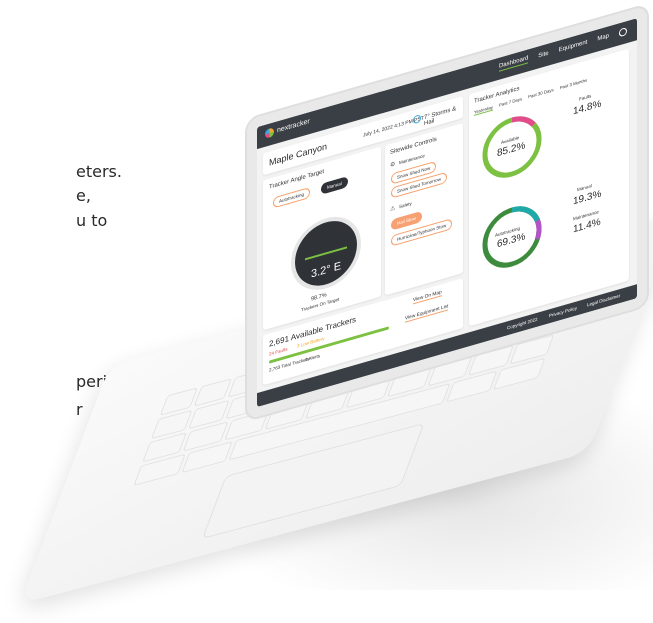 Image resolution: width=653 pixels, height=623 pixels. What do you see at coordinates (92, 220) in the screenshot?
I see `bg-text-line: u to` at bounding box center [92, 220].